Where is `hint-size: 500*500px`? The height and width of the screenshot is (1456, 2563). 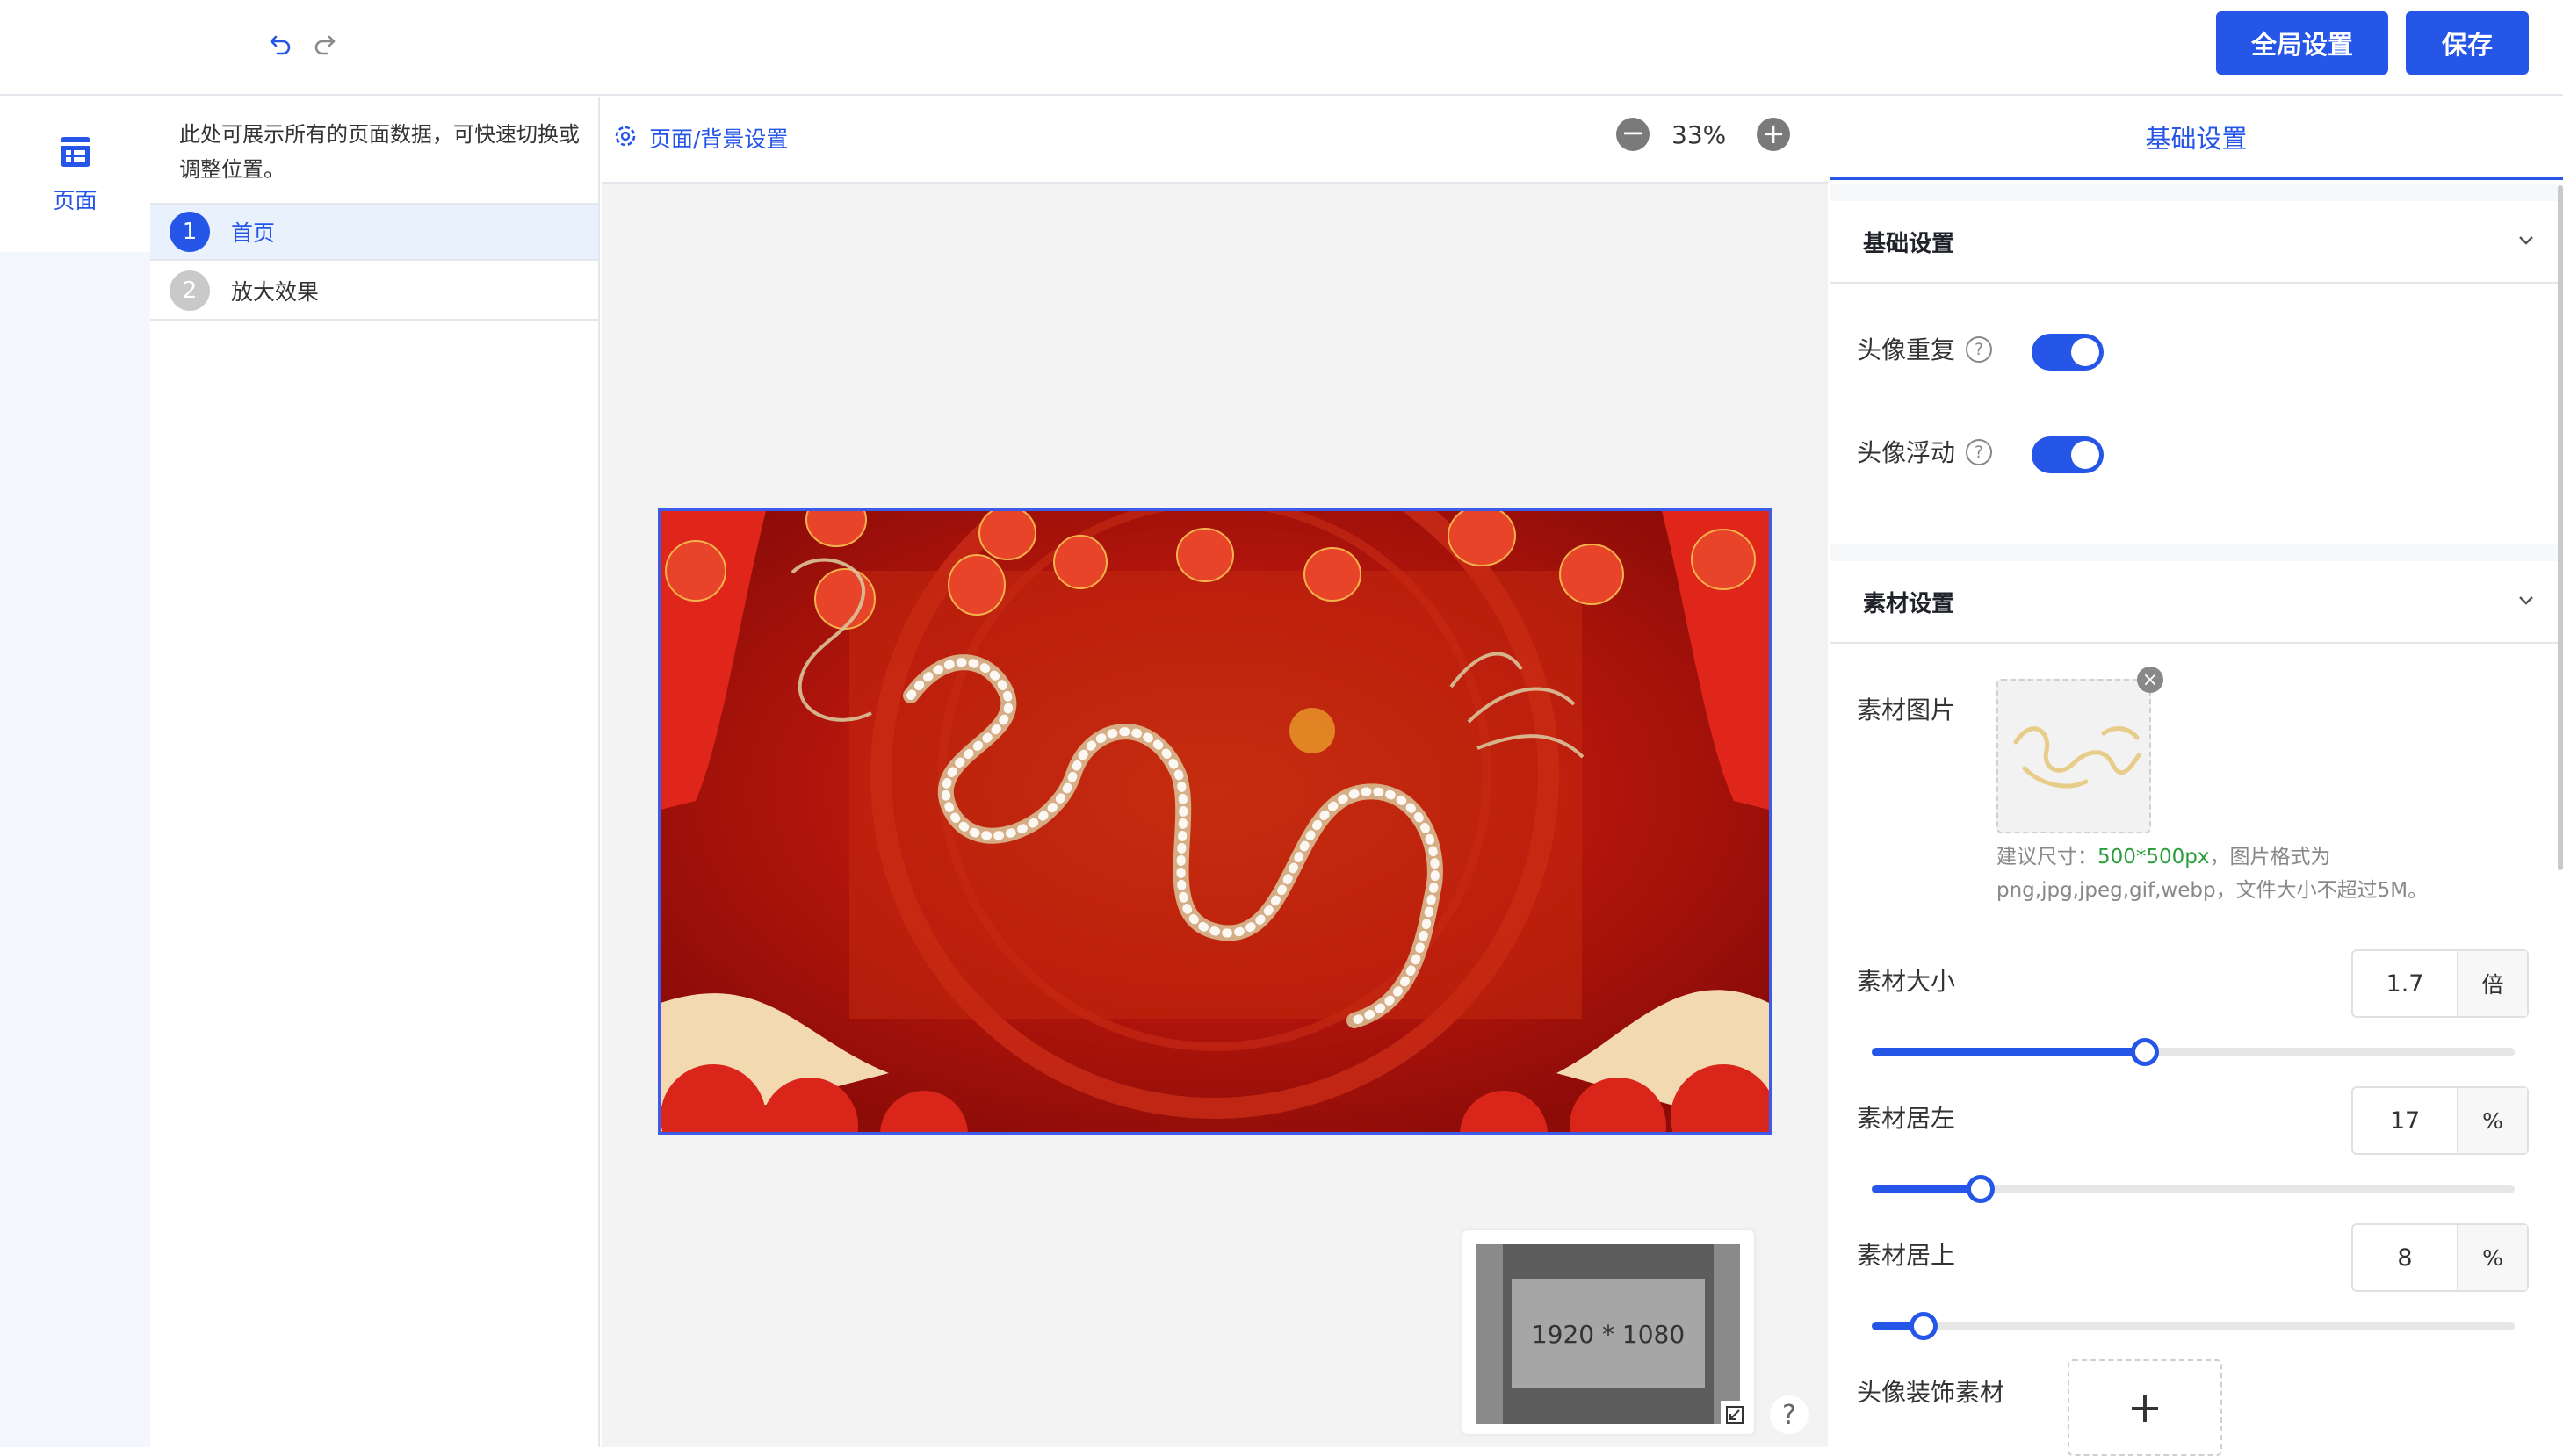 hint-size: 500*500px is located at coordinates (2154, 857).